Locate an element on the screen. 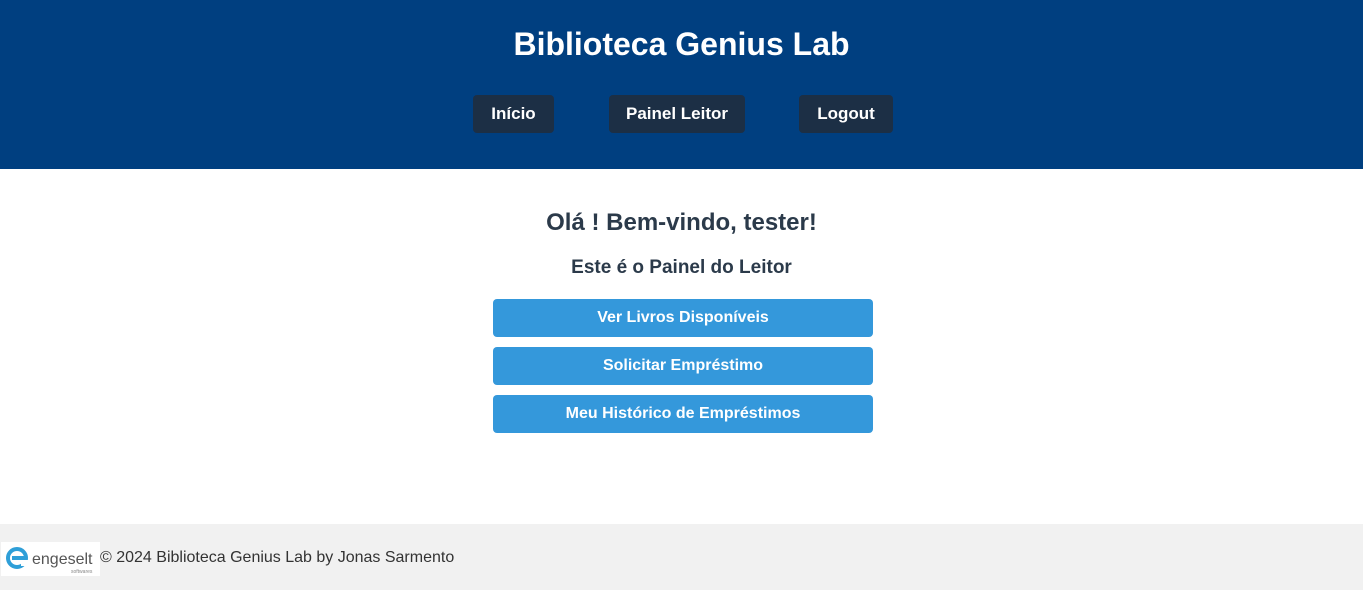  nav-home-button: Início is located at coordinates (513, 114).